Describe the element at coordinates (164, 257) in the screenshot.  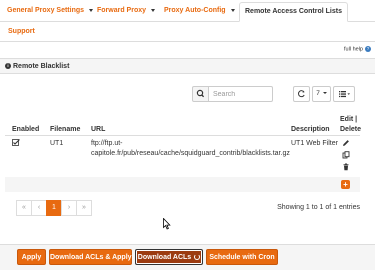
I see `download-acls-label: Download ACLs` at that location.